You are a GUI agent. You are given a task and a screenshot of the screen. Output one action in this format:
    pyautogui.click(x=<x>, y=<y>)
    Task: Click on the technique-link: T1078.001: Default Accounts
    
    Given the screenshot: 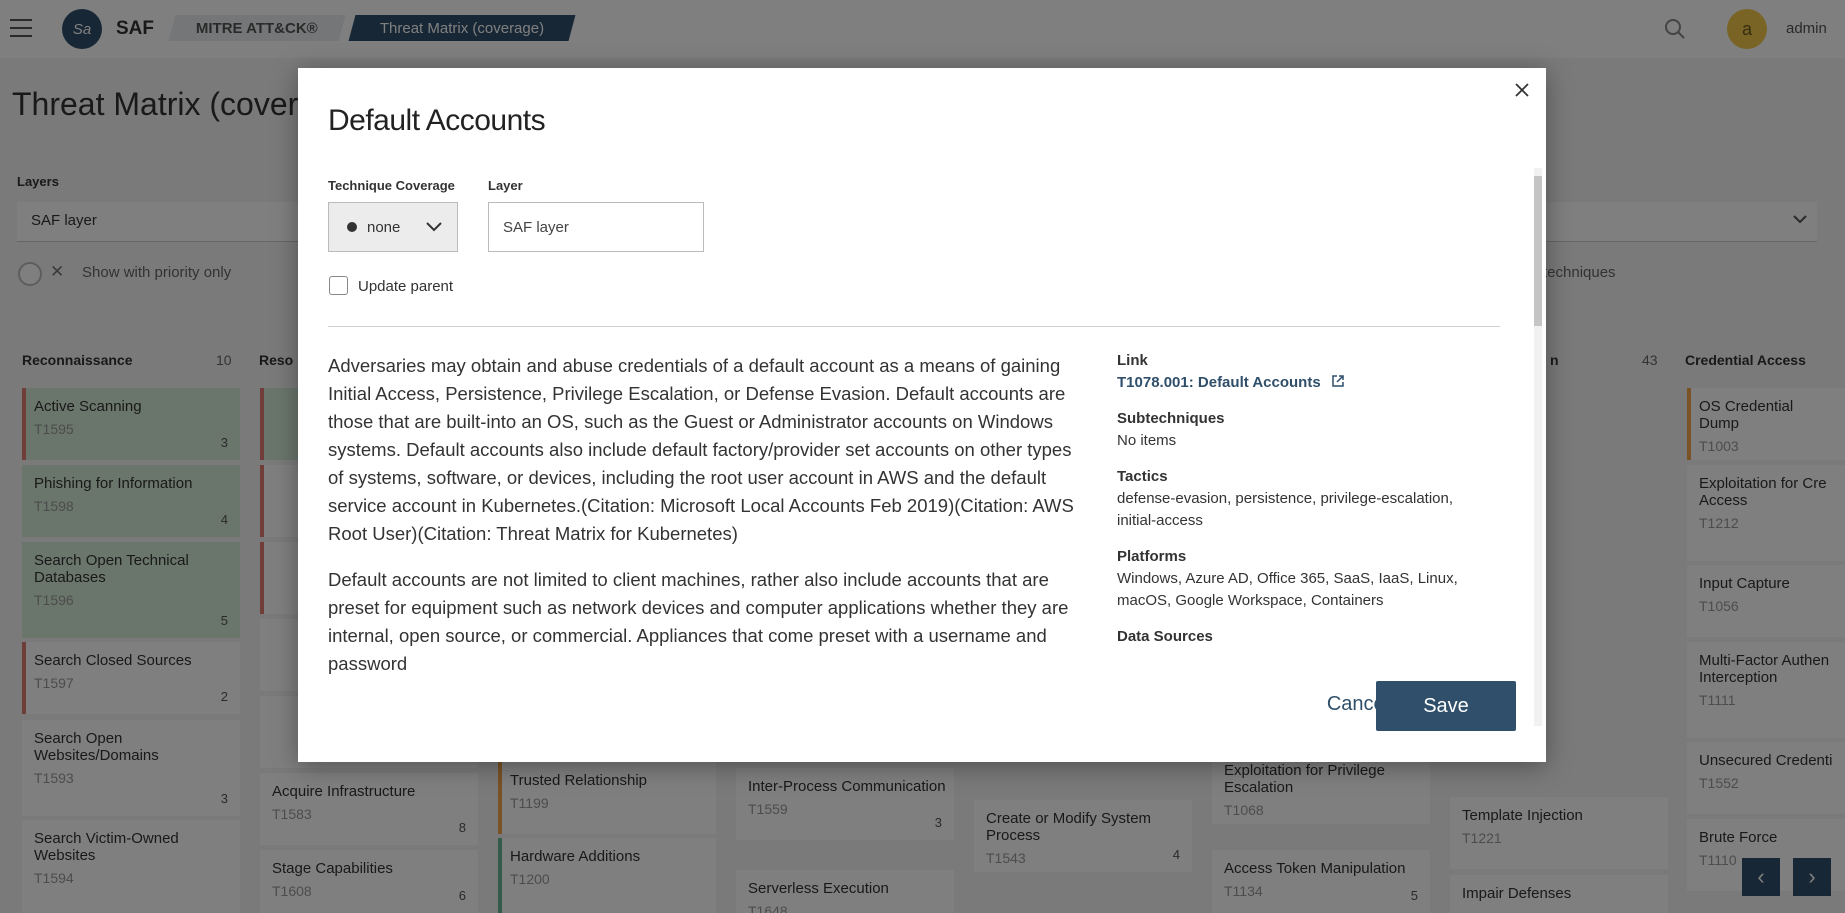 What is the action you would take?
    pyautogui.click(x=1219, y=382)
    